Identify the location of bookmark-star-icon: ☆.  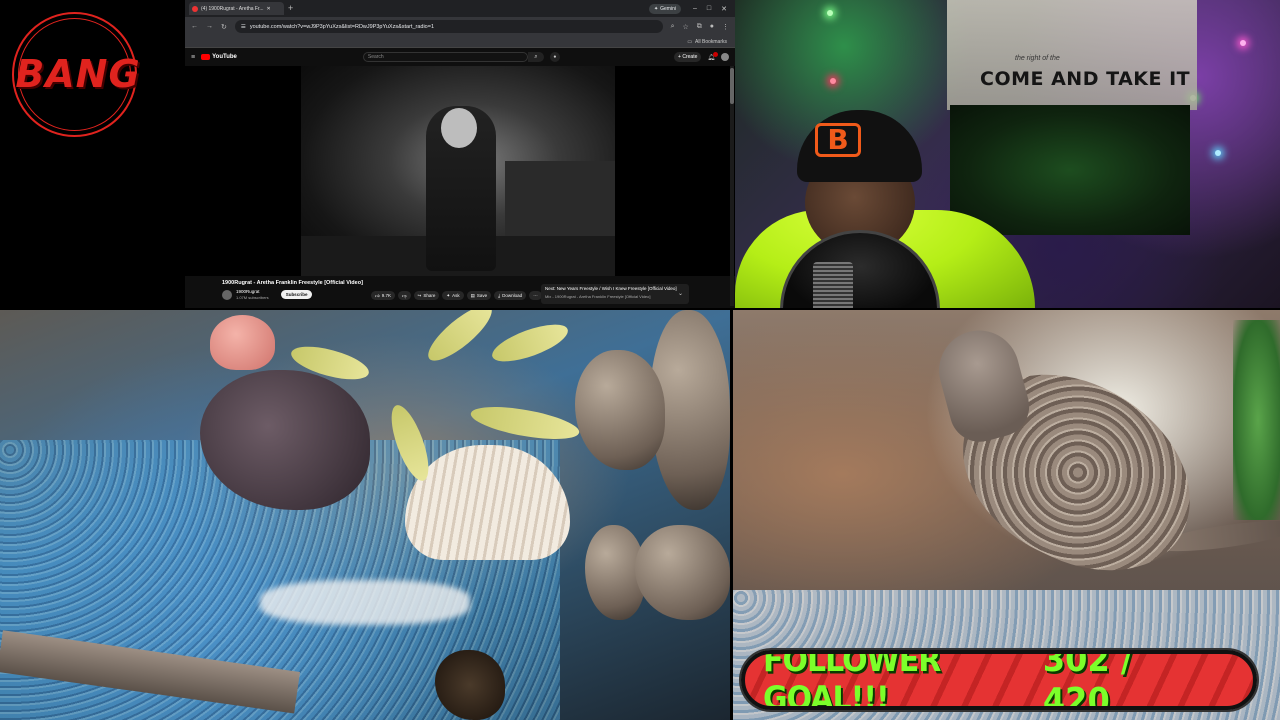
(685, 27).